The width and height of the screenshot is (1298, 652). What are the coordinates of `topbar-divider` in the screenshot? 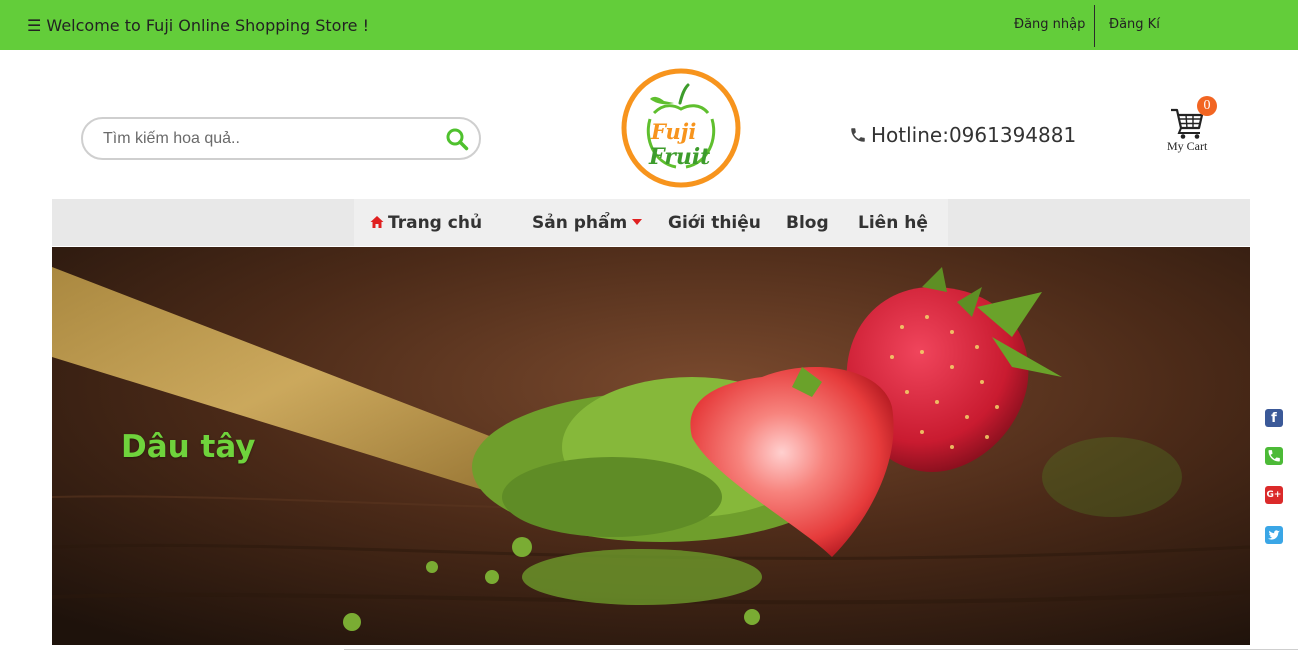 It's located at (1094, 26).